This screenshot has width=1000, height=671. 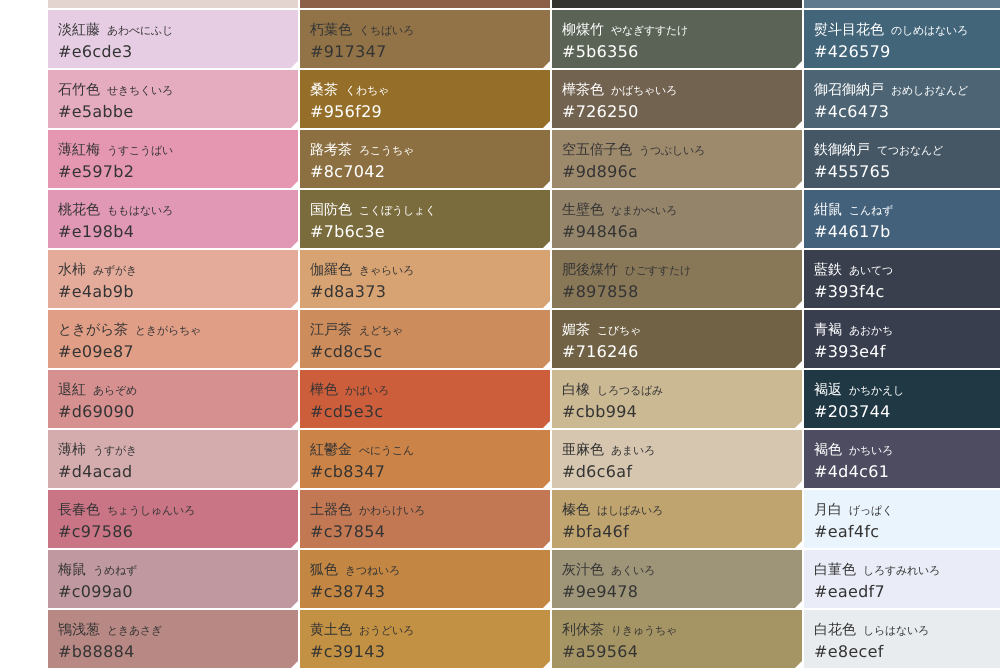 I want to click on hex-code: #d69090, so click(x=97, y=411).